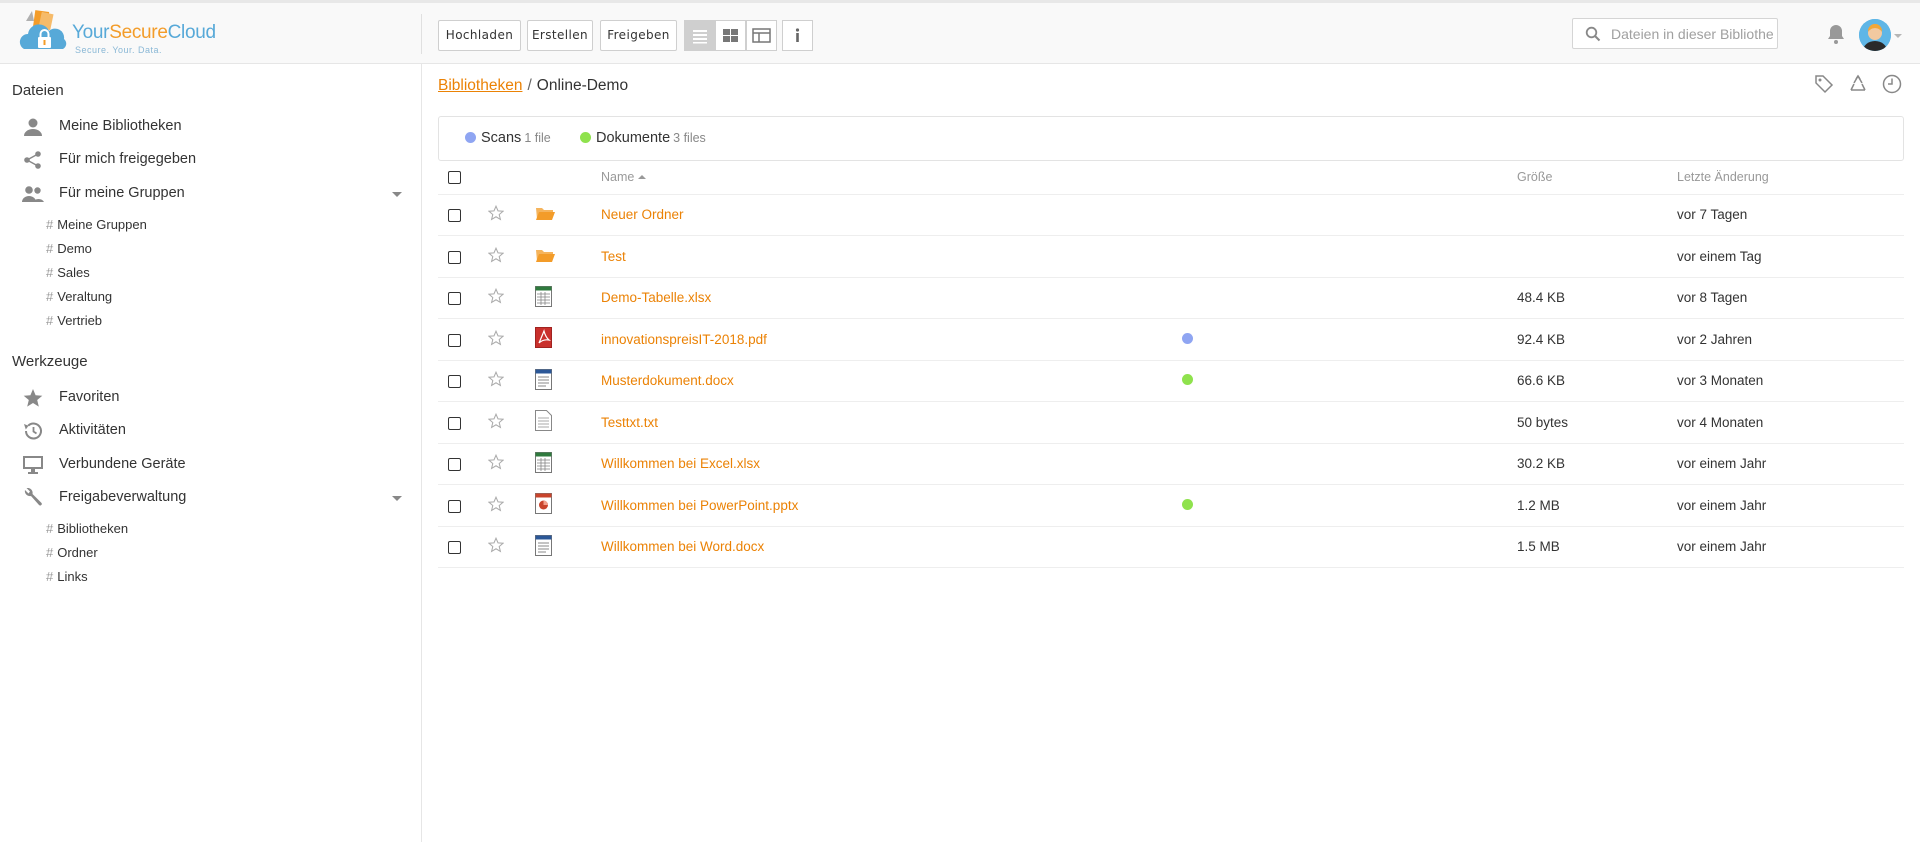 The image size is (1920, 842). What do you see at coordinates (67, 579) in the screenshot?
I see `sidebar-share-admin-item: # Links` at bounding box center [67, 579].